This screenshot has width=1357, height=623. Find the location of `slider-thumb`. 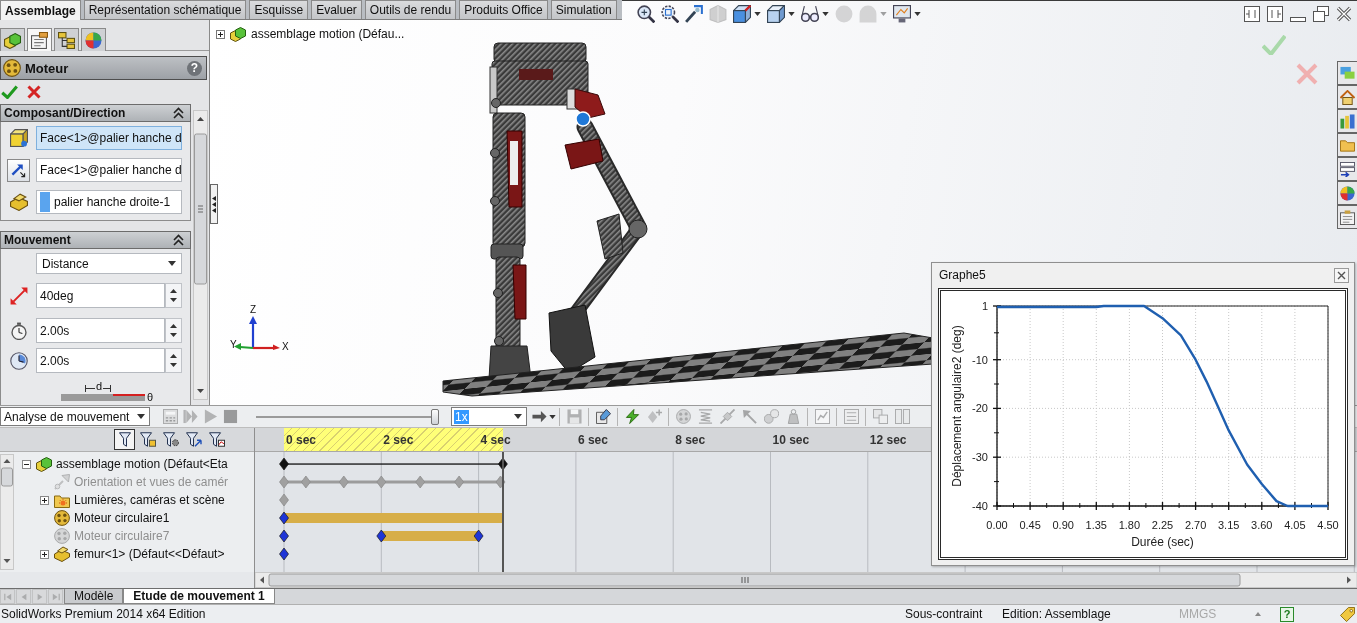

slider-thumb is located at coordinates (435, 416).